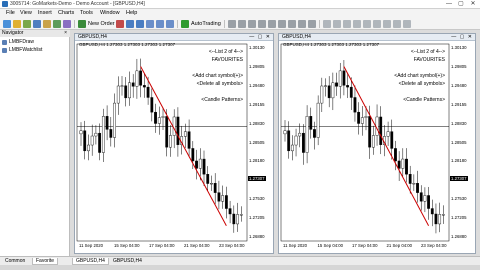 The width and height of the screenshot is (480, 270). What do you see at coordinates (449, 4) in the screenshot?
I see `minimize-button: —` at bounding box center [449, 4].